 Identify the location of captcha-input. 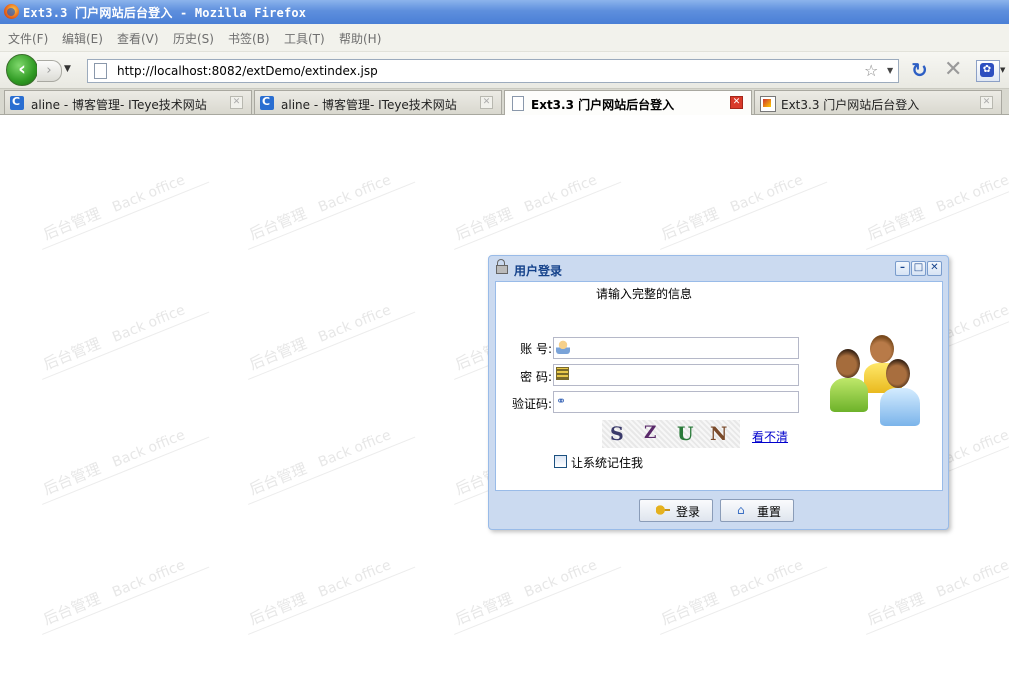
(684, 401).